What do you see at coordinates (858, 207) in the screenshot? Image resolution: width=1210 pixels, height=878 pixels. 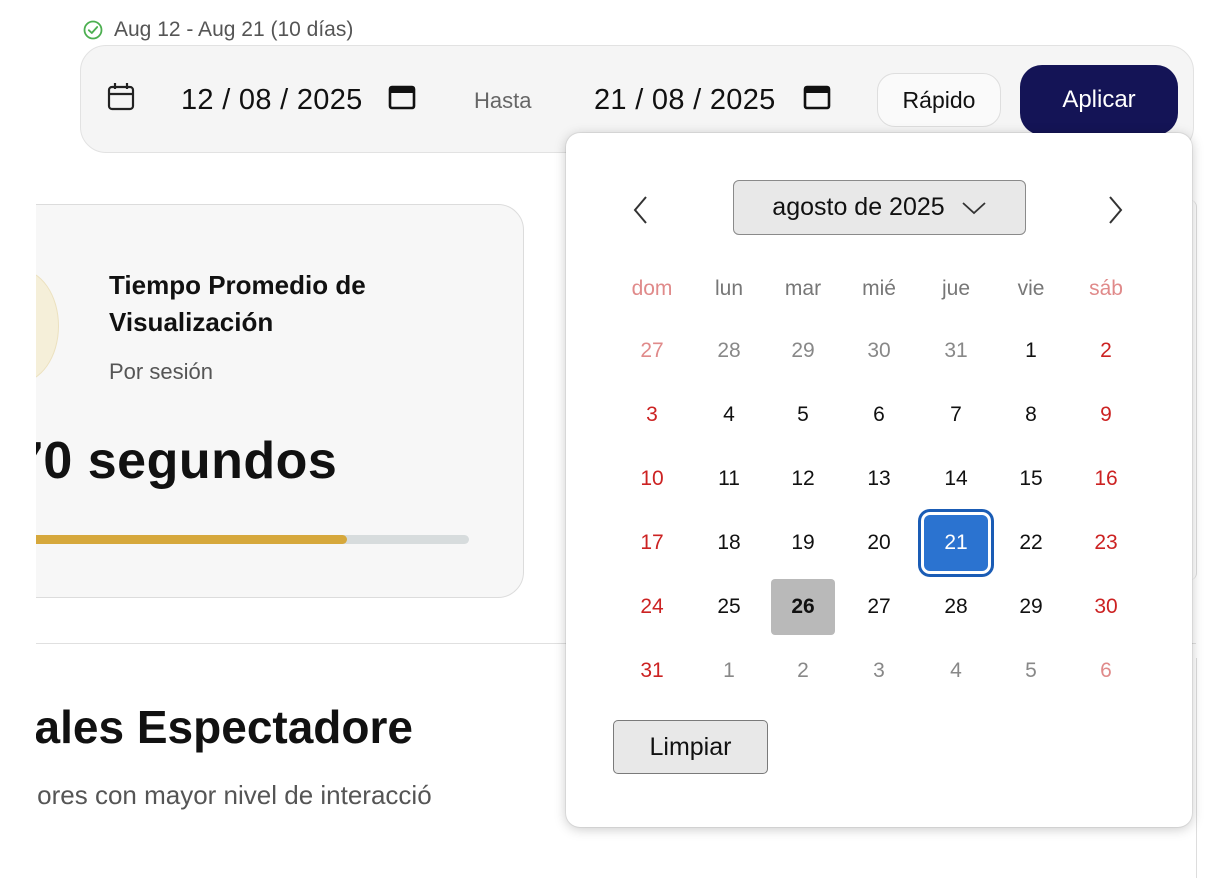 I see `month-label: agosto de 2025` at bounding box center [858, 207].